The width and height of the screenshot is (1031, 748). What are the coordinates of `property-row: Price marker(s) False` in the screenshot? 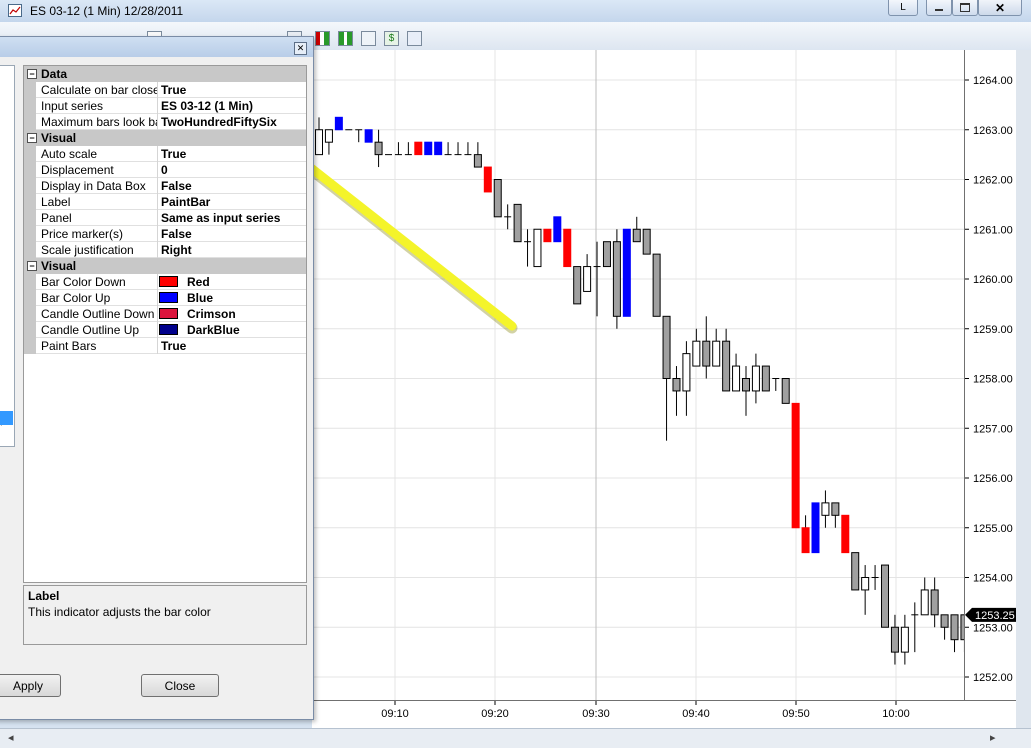 It's located at (165, 234).